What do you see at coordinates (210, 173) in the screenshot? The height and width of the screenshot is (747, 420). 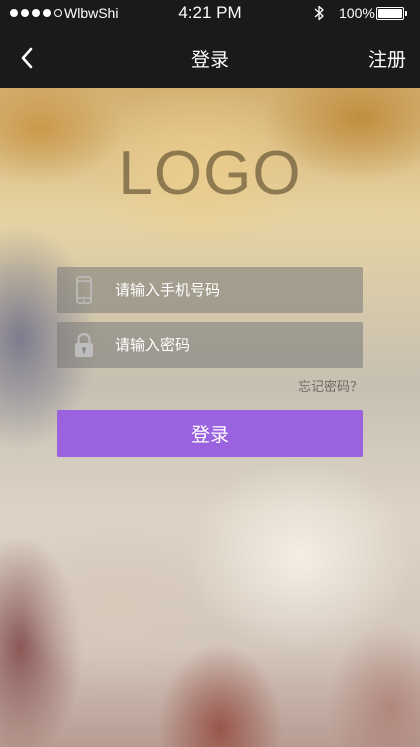 I see `logo-text: LOGO` at bounding box center [210, 173].